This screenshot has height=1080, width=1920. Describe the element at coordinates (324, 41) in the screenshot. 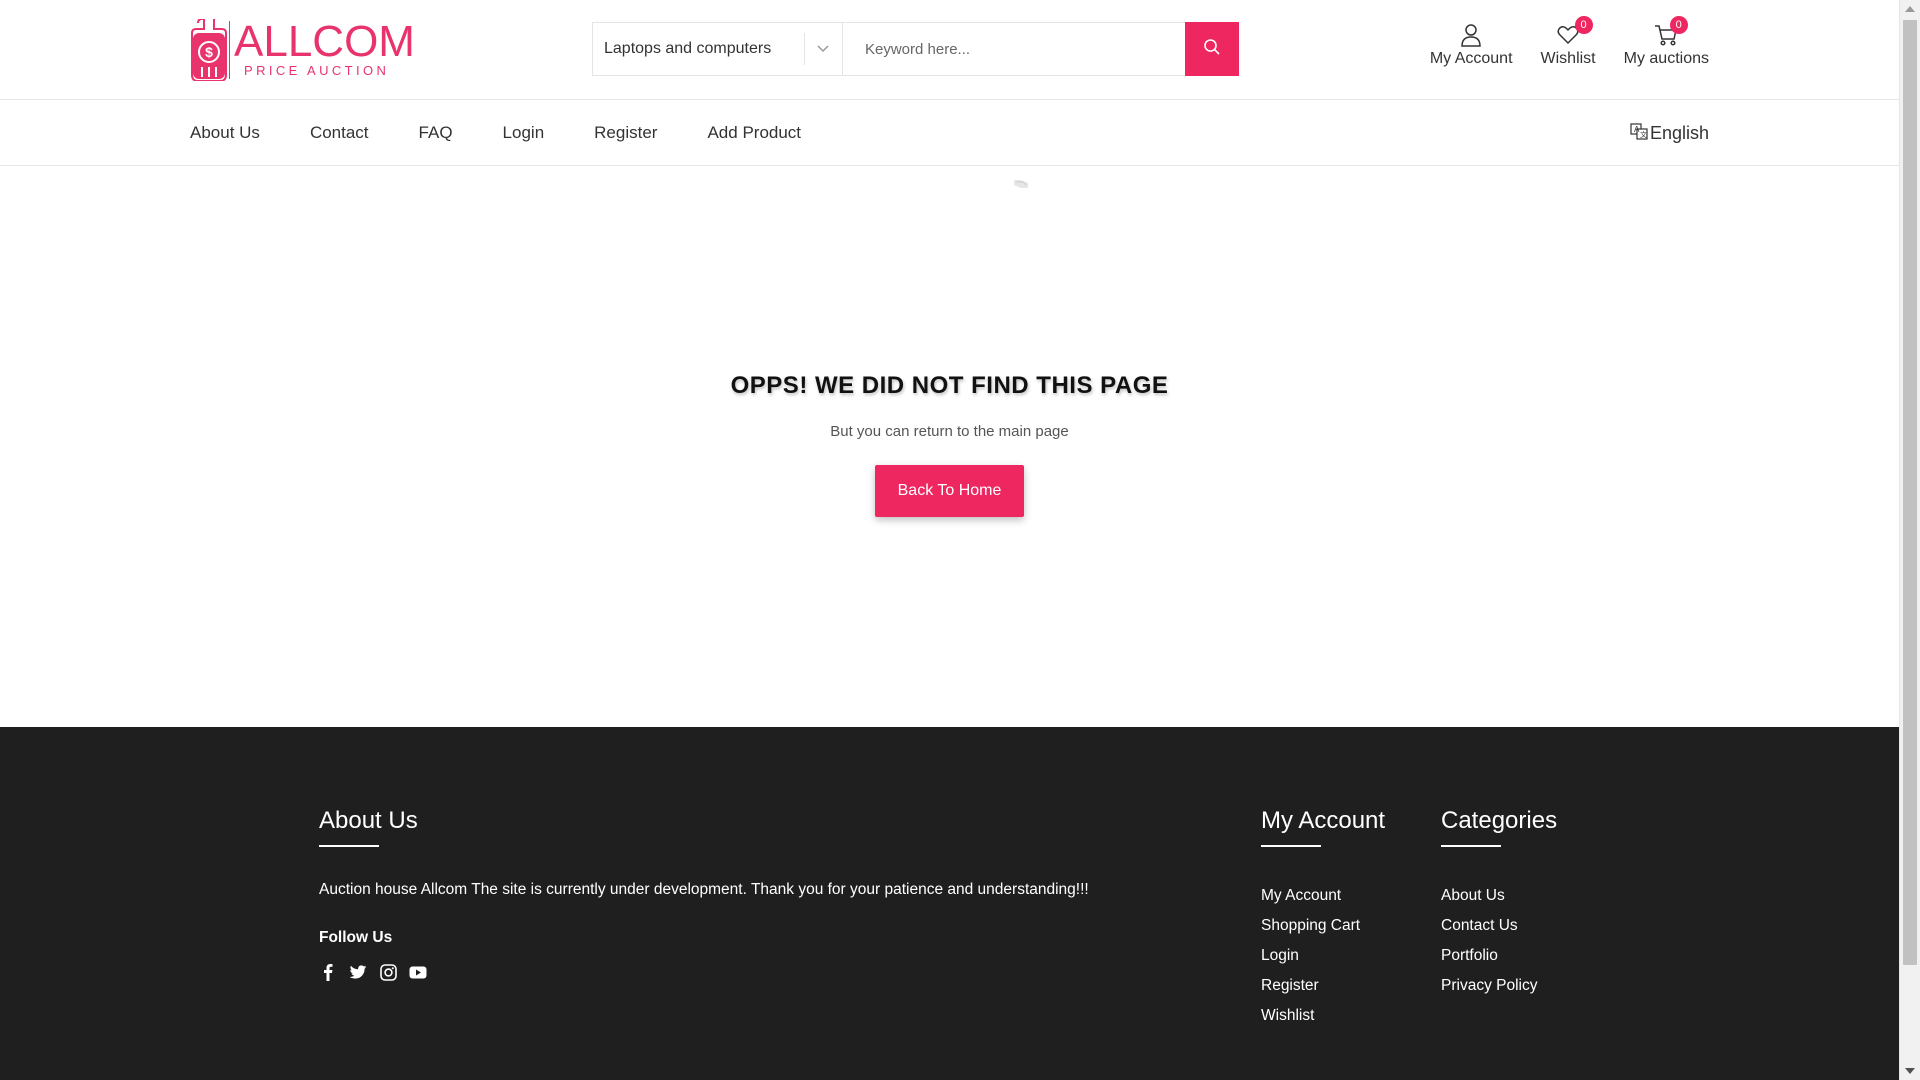

I see `brand-name: ALLCOM` at that location.